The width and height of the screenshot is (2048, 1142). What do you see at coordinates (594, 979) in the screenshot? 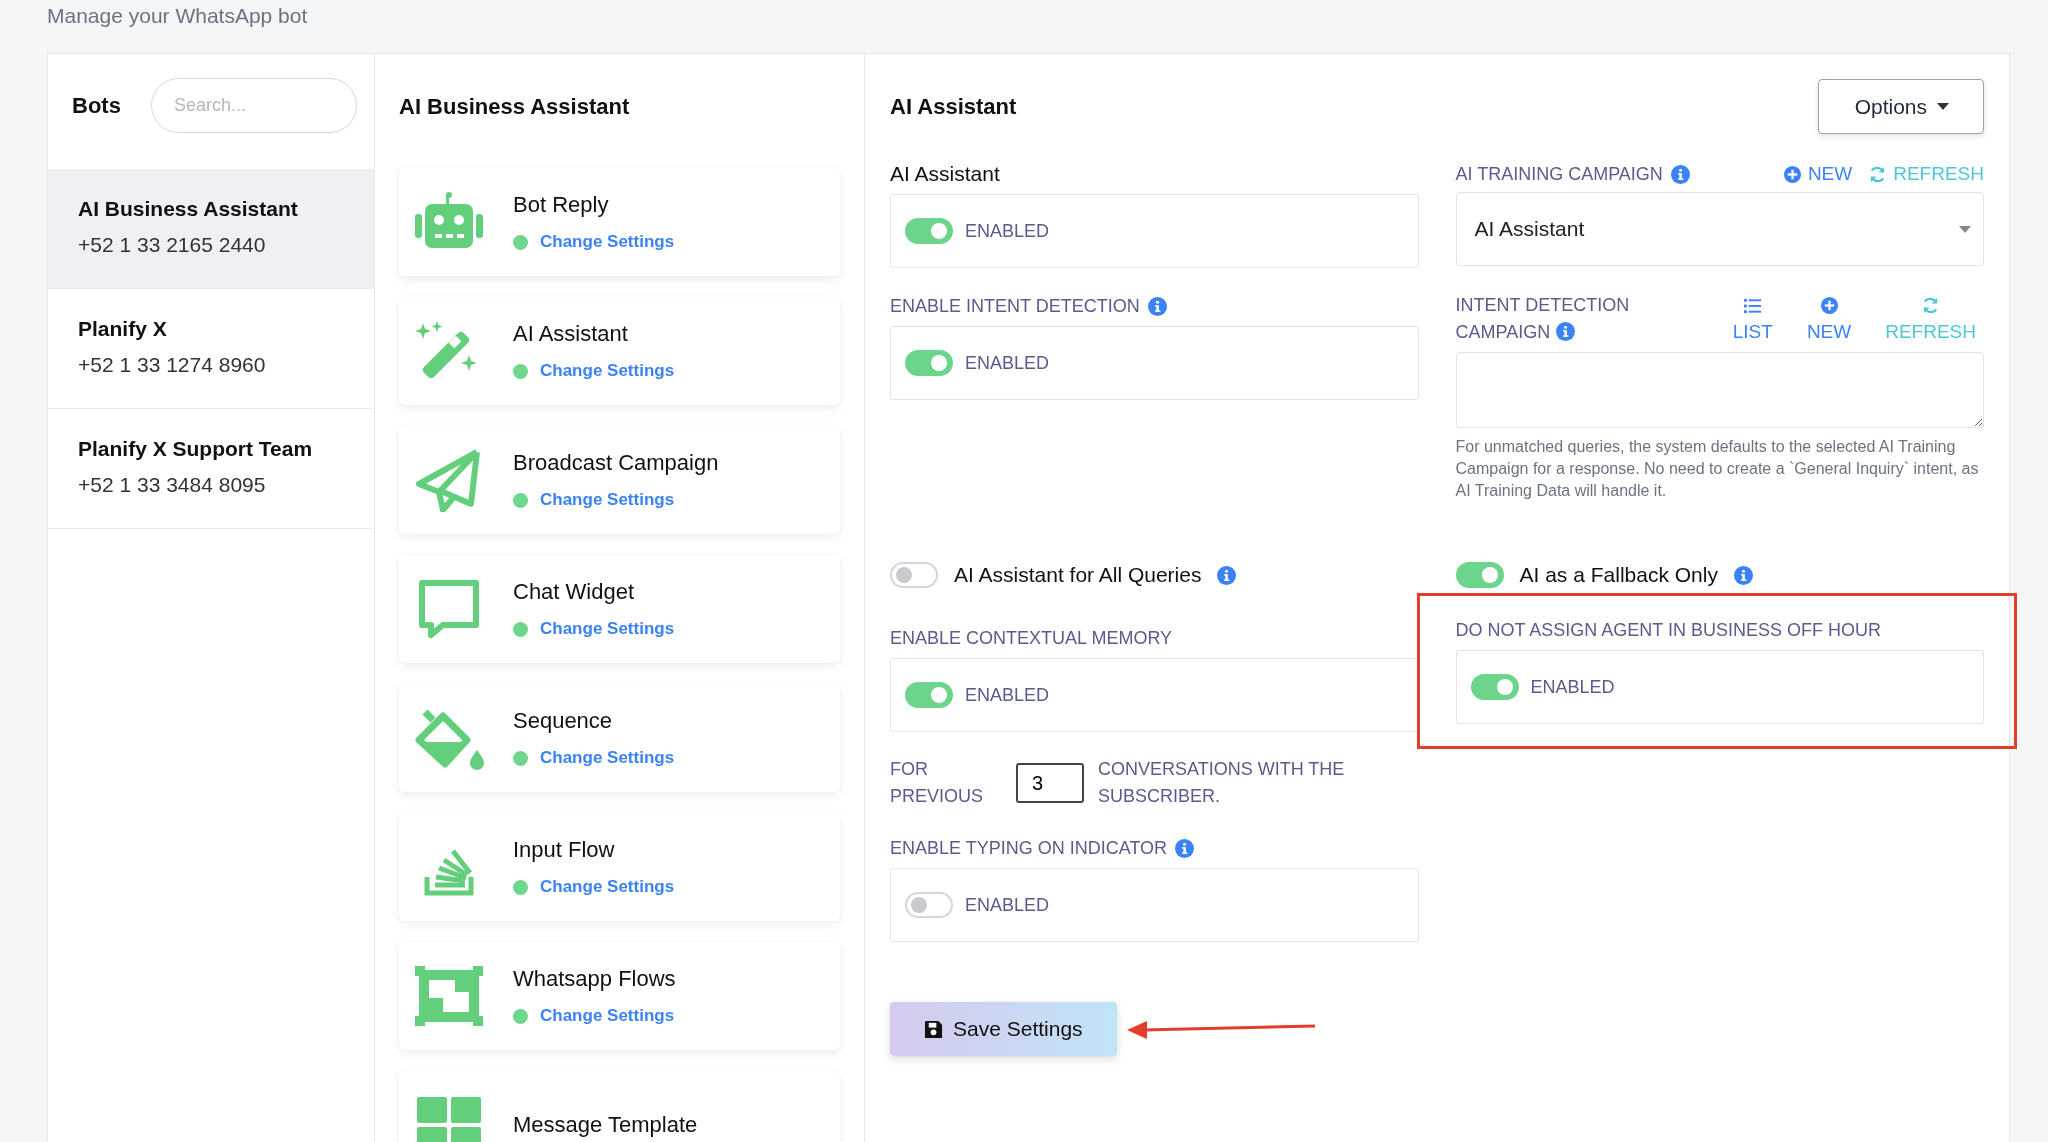
I see `feature-title: Whatsapp Flows` at bounding box center [594, 979].